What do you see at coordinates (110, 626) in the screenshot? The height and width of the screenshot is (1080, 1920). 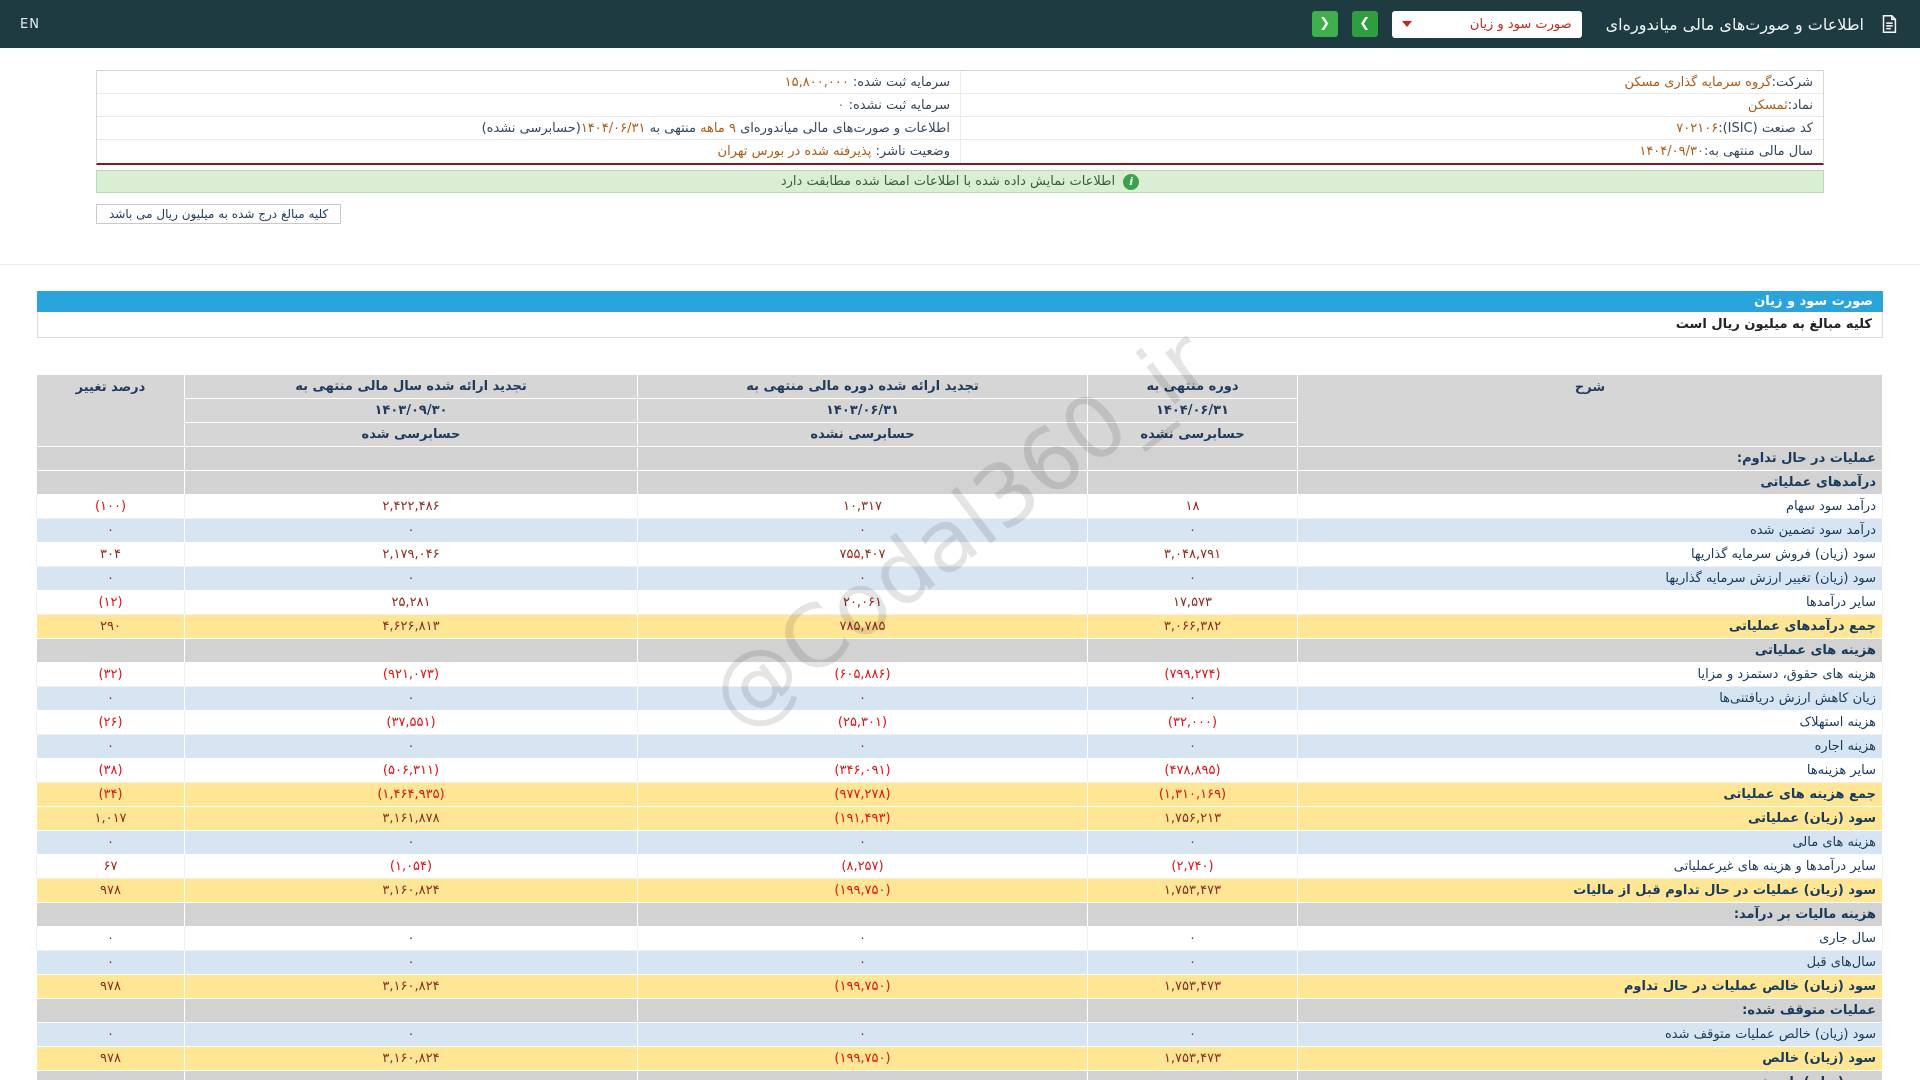 I see `change-cell: ۲۹۰` at bounding box center [110, 626].